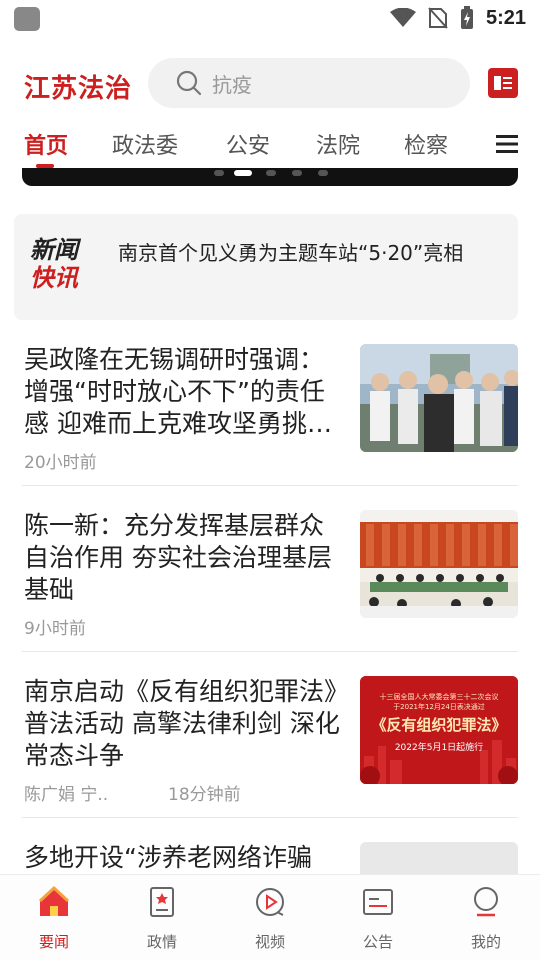  I want to click on article-item: 陈一新：充分发挥基层群众自治作用 夯实社会治理基层基础 9小时前, so click(270, 580).